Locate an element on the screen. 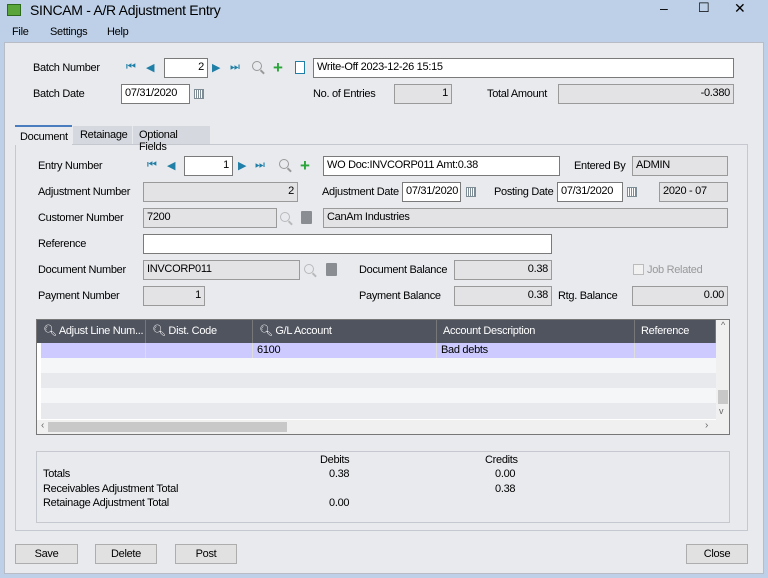  customer-name-value: CanAm Industries is located at coordinates (525, 218).